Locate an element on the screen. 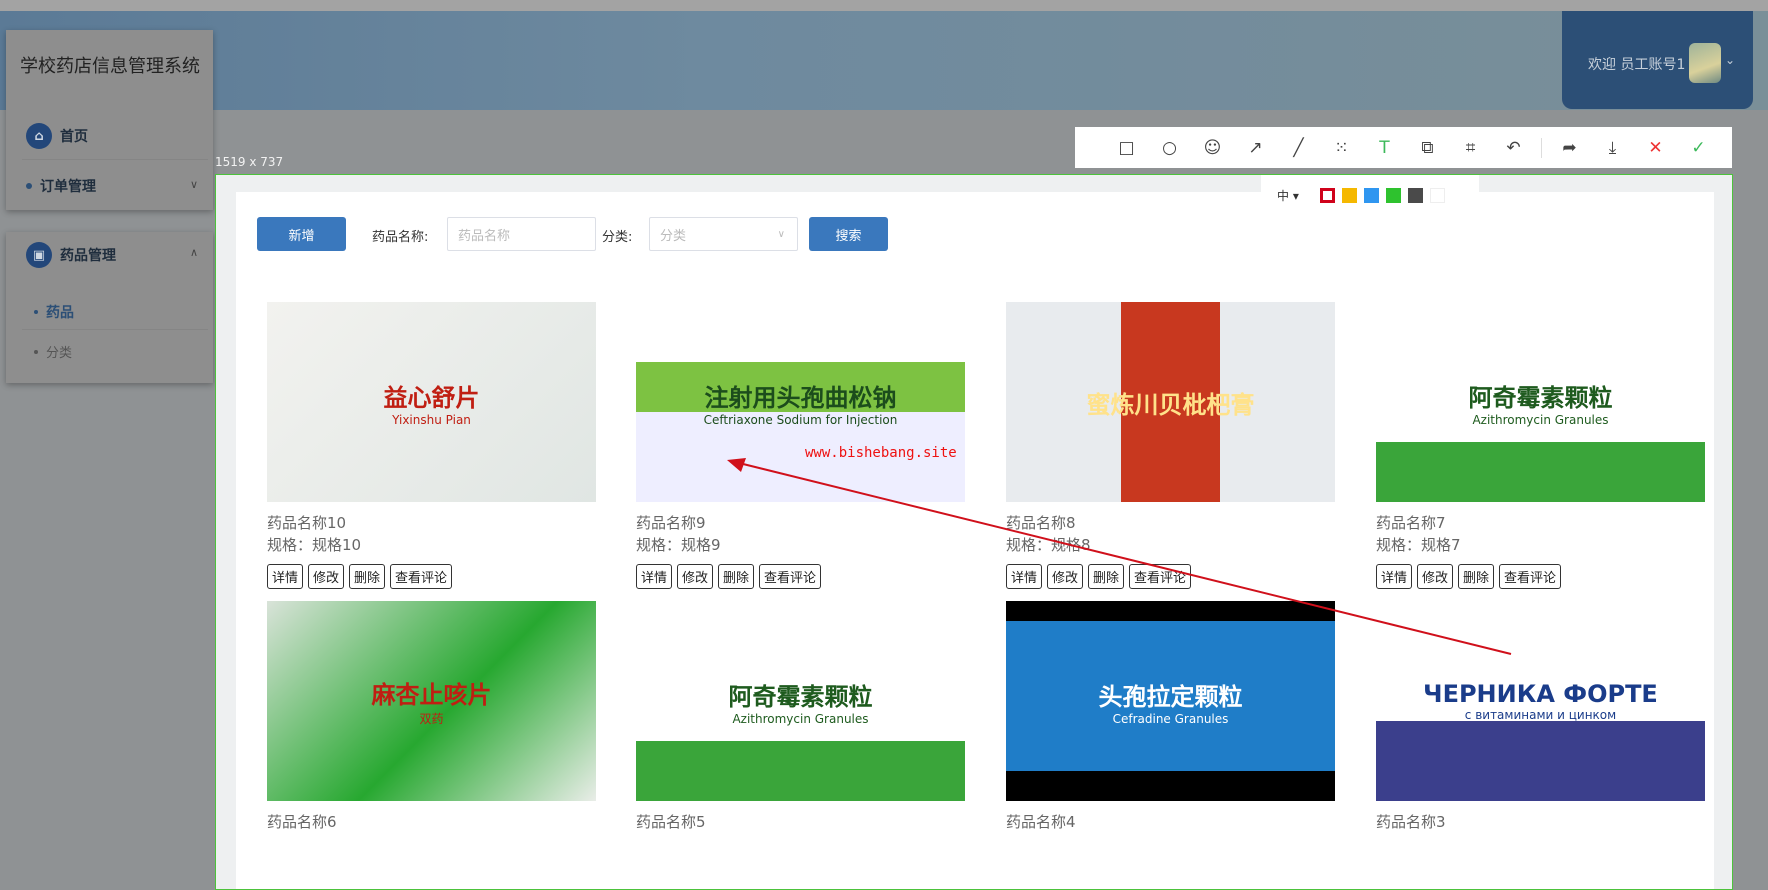 The width and height of the screenshot is (1768, 890). ocr-icon: ⌗ is located at coordinates (1470, 148).